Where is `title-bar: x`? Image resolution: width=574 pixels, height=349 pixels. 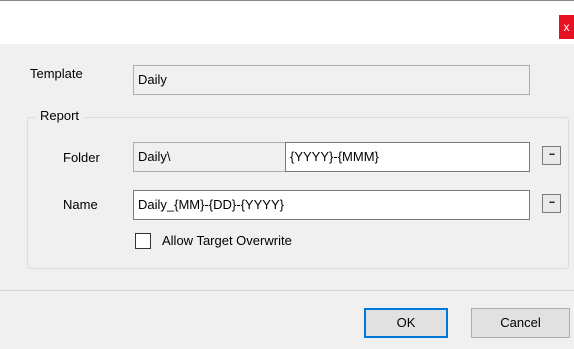 title-bar: x is located at coordinates (287, 22).